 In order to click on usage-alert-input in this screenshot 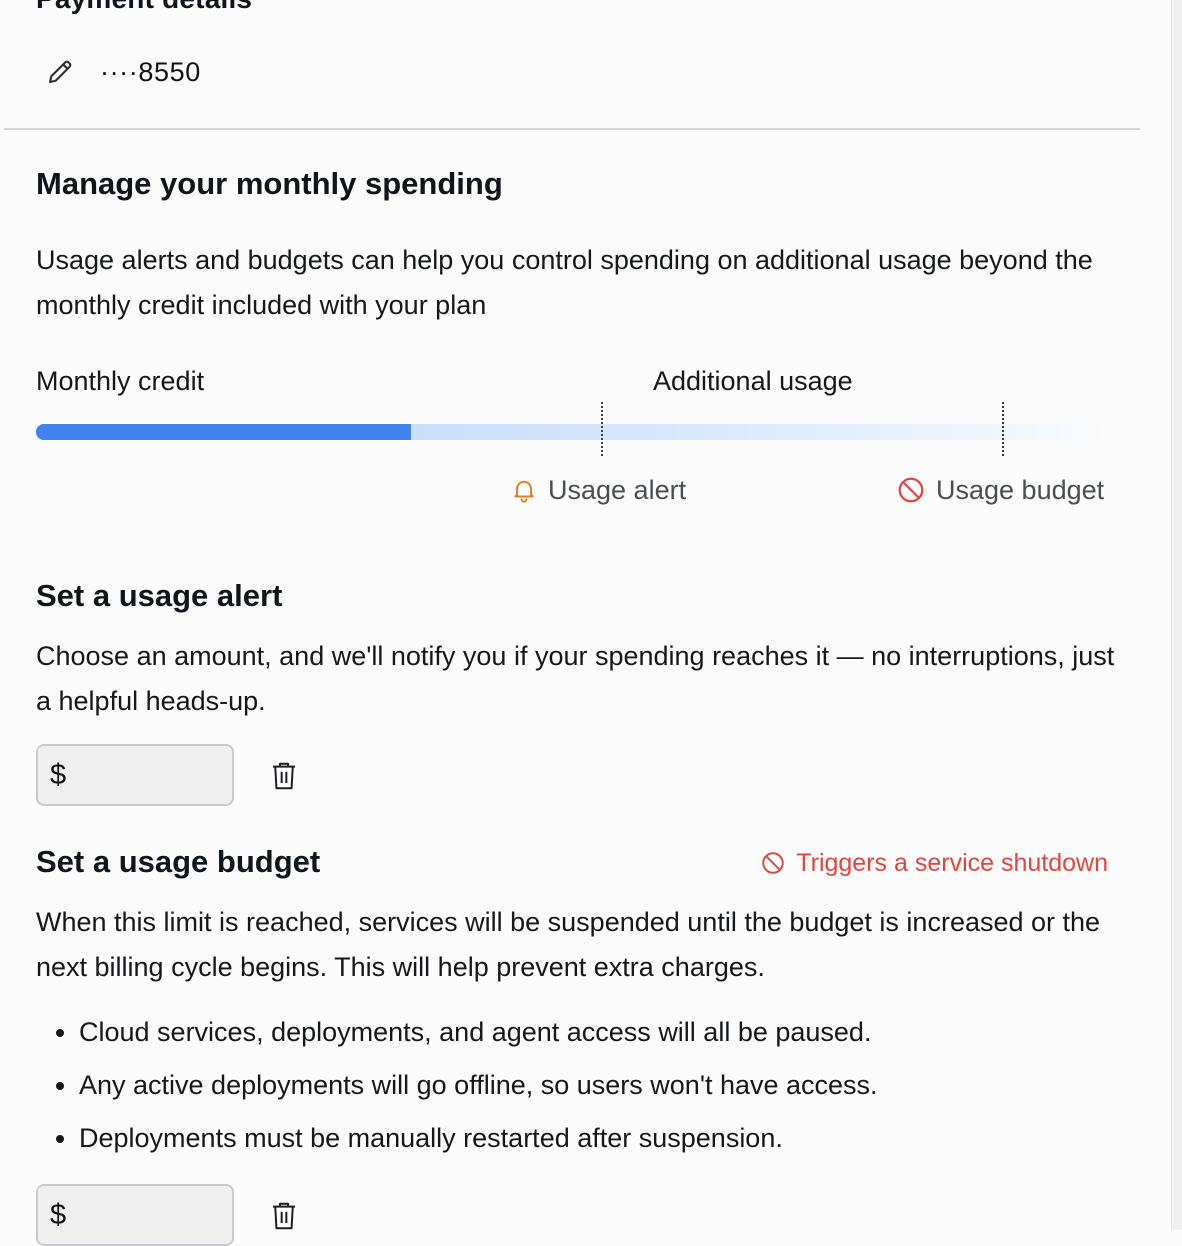, I will do `click(141, 775)`.